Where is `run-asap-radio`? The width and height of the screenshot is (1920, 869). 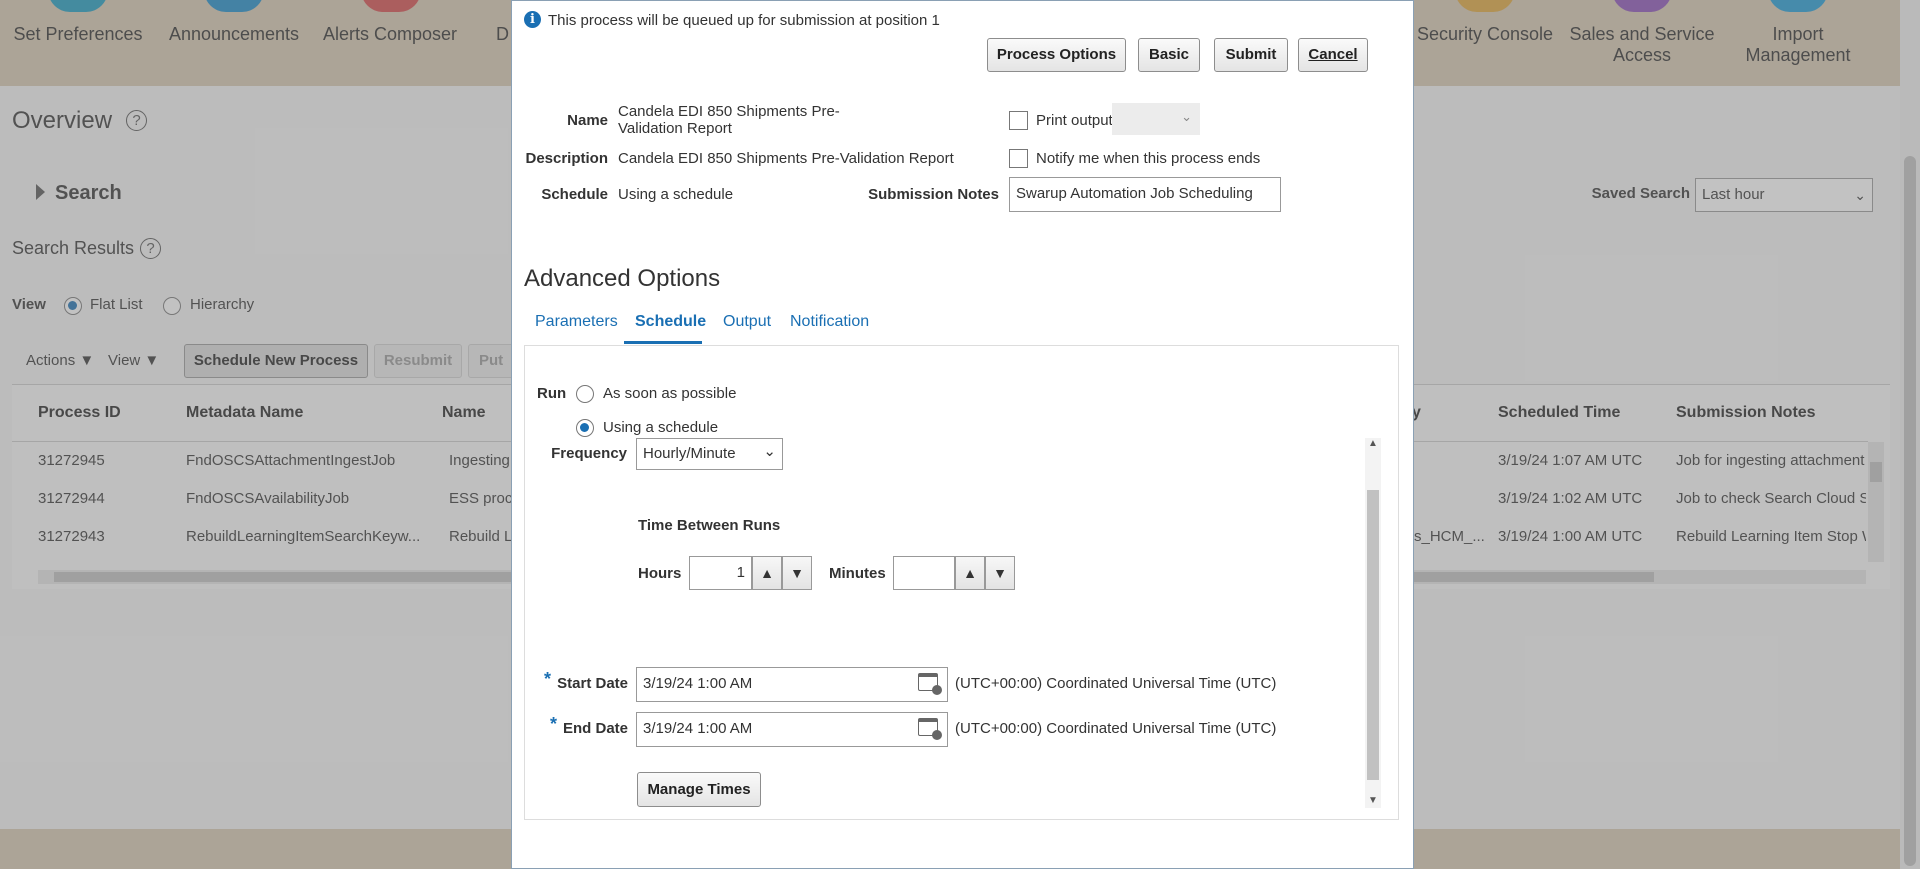 run-asap-radio is located at coordinates (585, 394).